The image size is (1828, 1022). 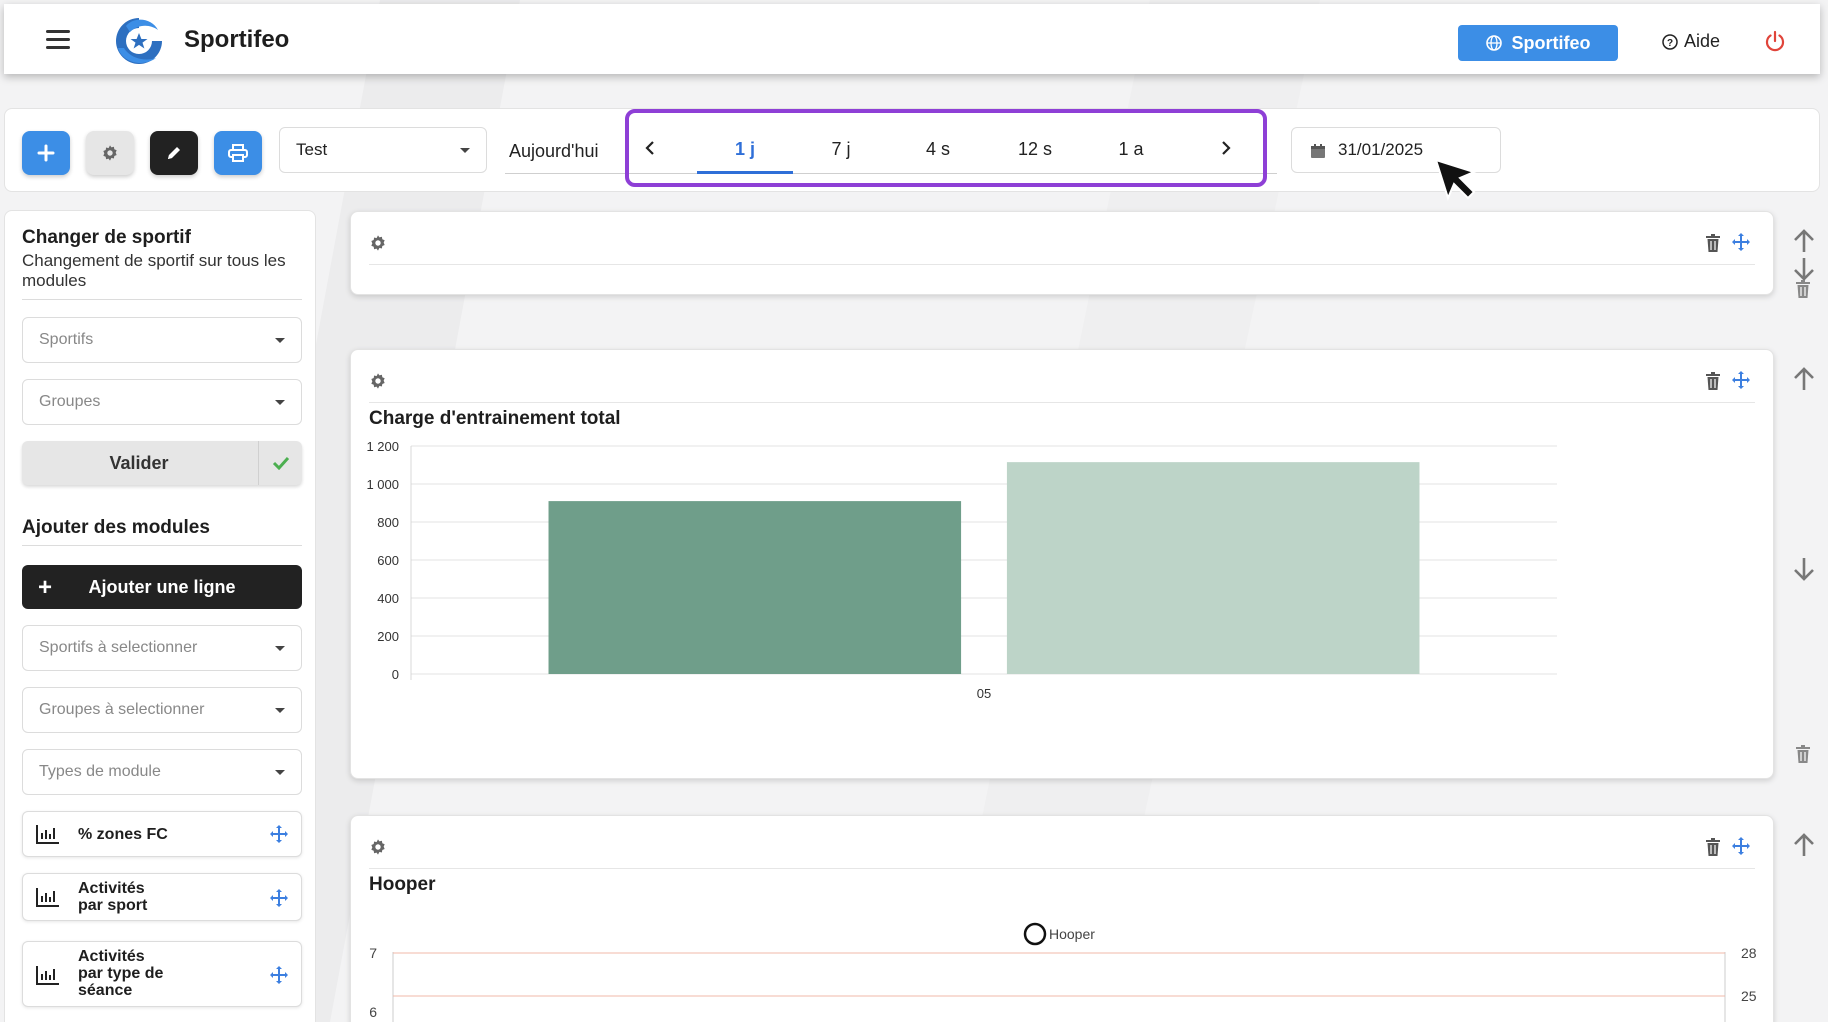 What do you see at coordinates (1131, 149) in the screenshot?
I see `period-1-year: 1 a` at bounding box center [1131, 149].